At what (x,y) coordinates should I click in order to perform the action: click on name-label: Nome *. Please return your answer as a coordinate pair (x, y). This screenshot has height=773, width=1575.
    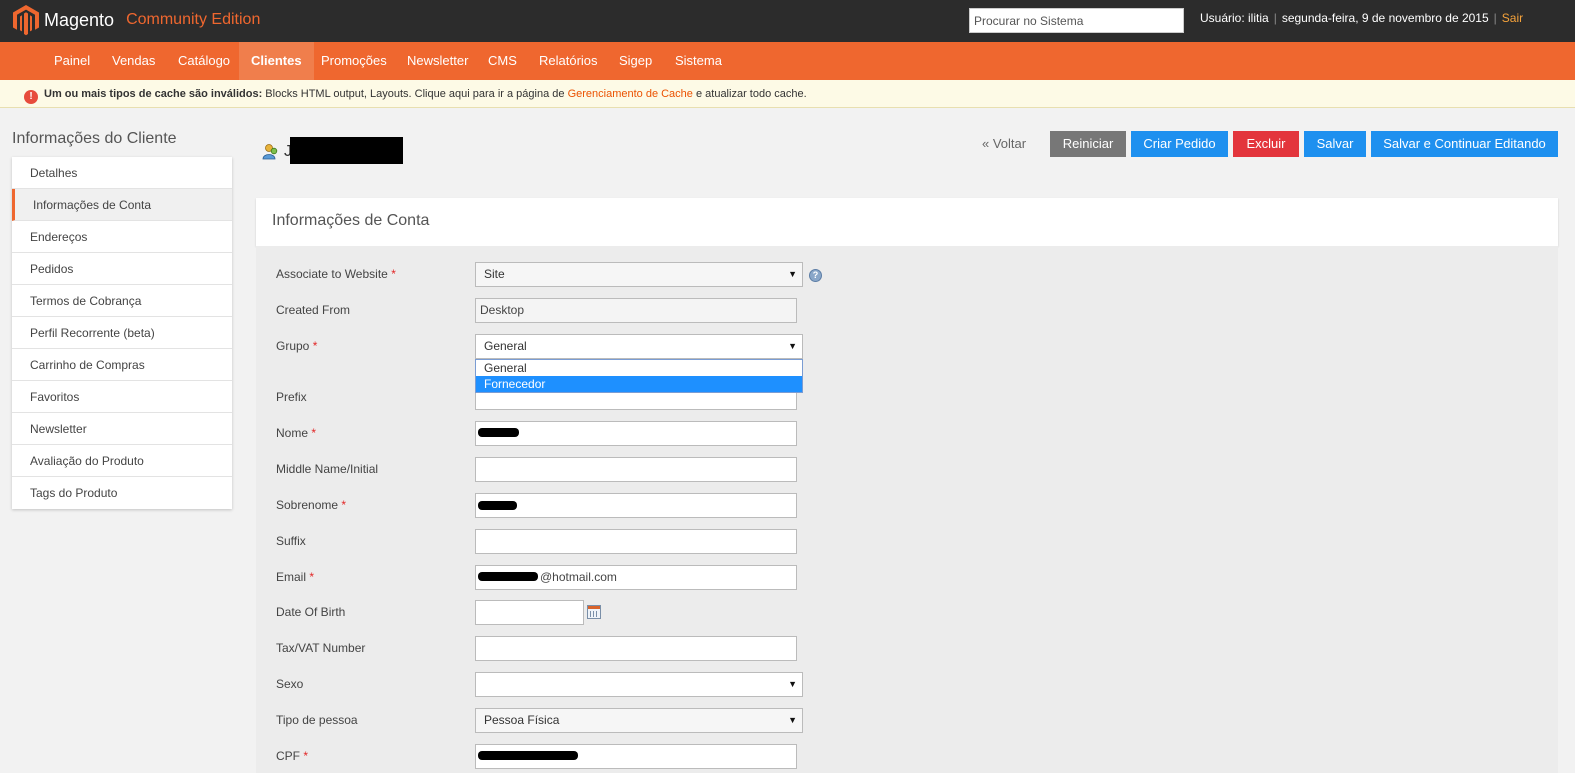
    Looking at the image, I should click on (296, 433).